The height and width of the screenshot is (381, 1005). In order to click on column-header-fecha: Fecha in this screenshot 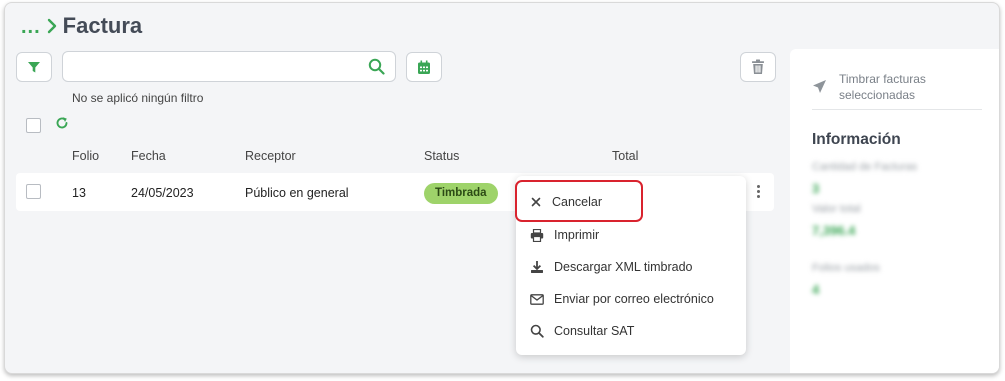, I will do `click(148, 156)`.